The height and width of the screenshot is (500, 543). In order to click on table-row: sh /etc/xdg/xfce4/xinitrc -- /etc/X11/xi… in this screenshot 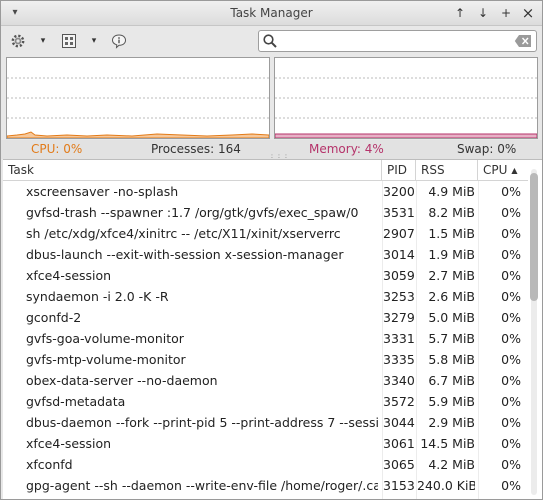, I will do `click(265, 233)`.